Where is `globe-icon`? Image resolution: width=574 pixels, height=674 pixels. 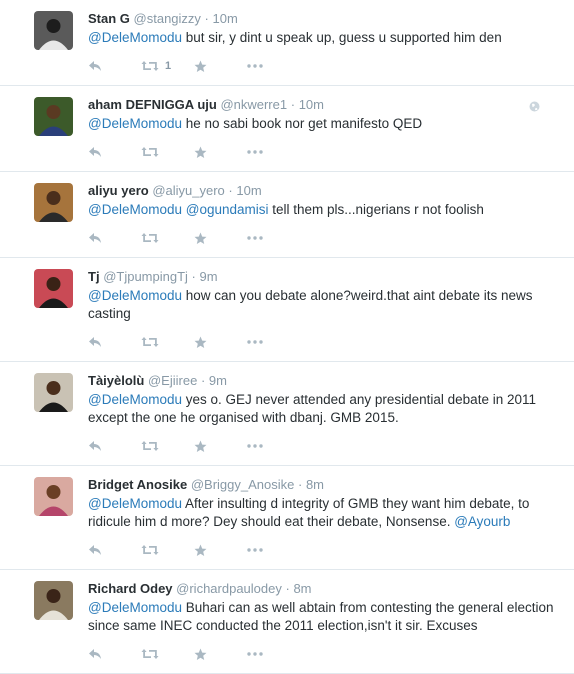
globe-icon is located at coordinates (534, 108).